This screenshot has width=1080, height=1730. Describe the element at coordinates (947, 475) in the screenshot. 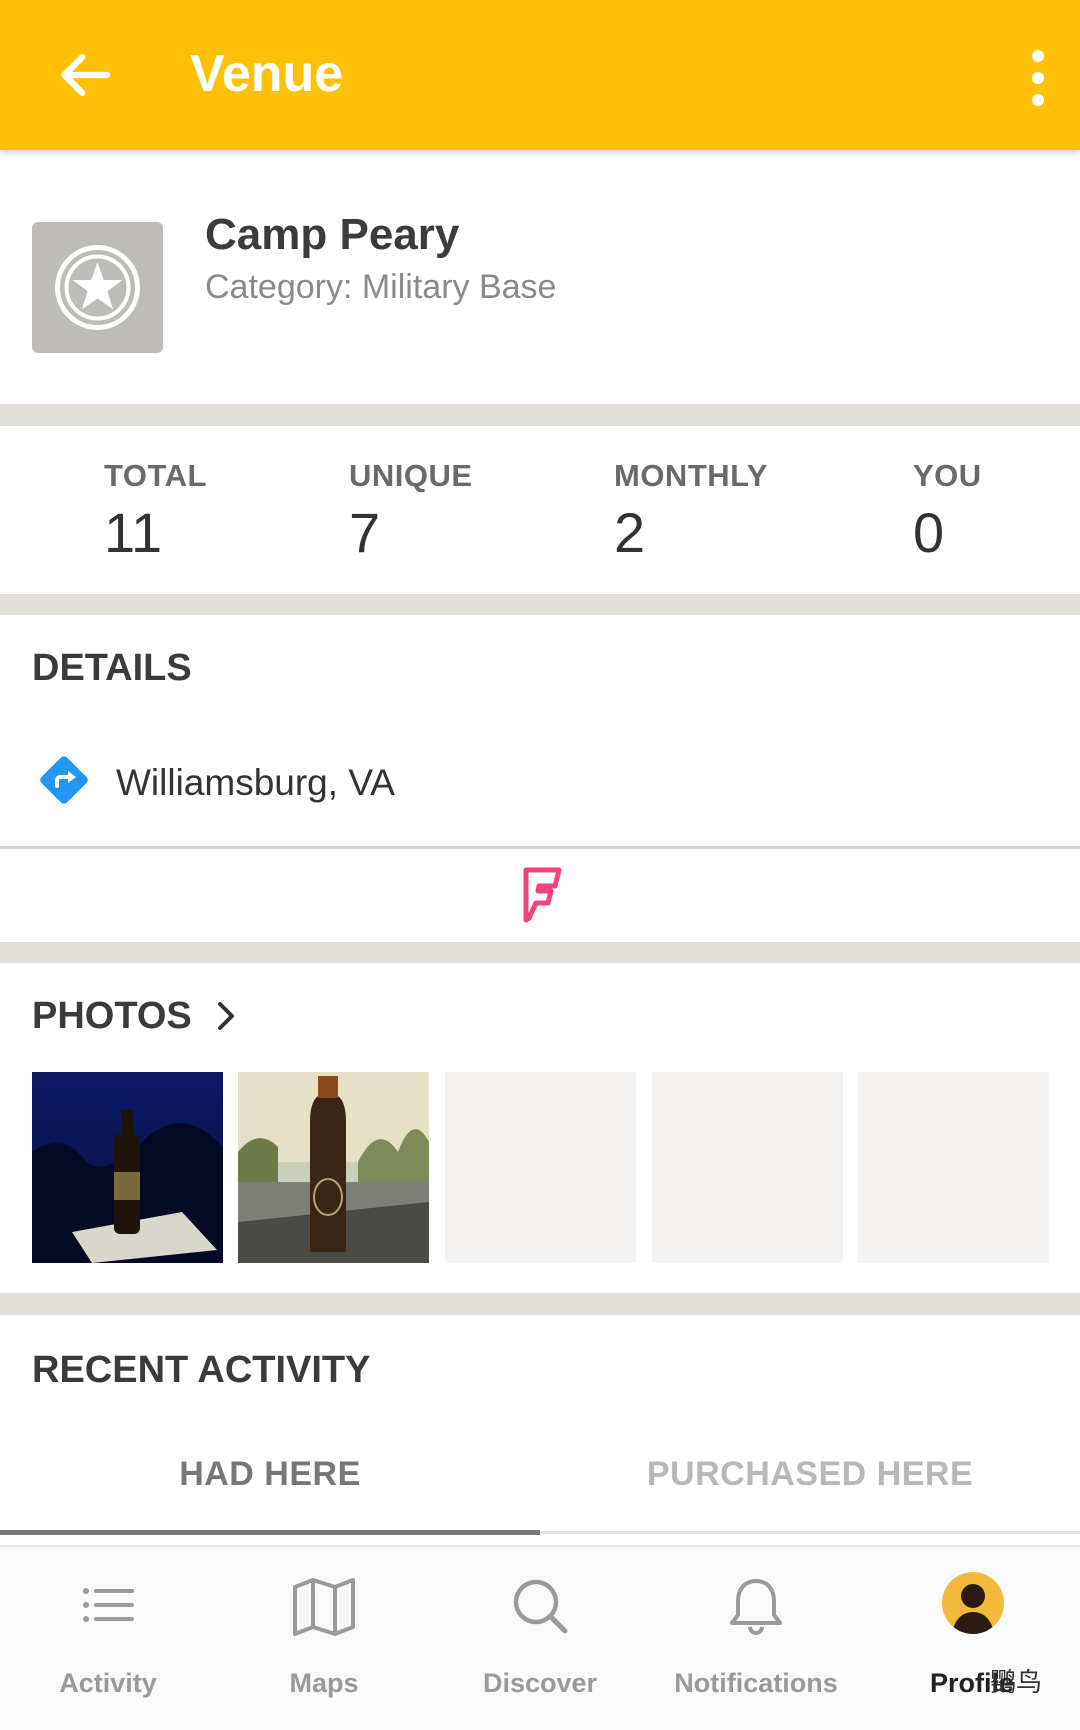

I see `stat-label: YOU` at that location.